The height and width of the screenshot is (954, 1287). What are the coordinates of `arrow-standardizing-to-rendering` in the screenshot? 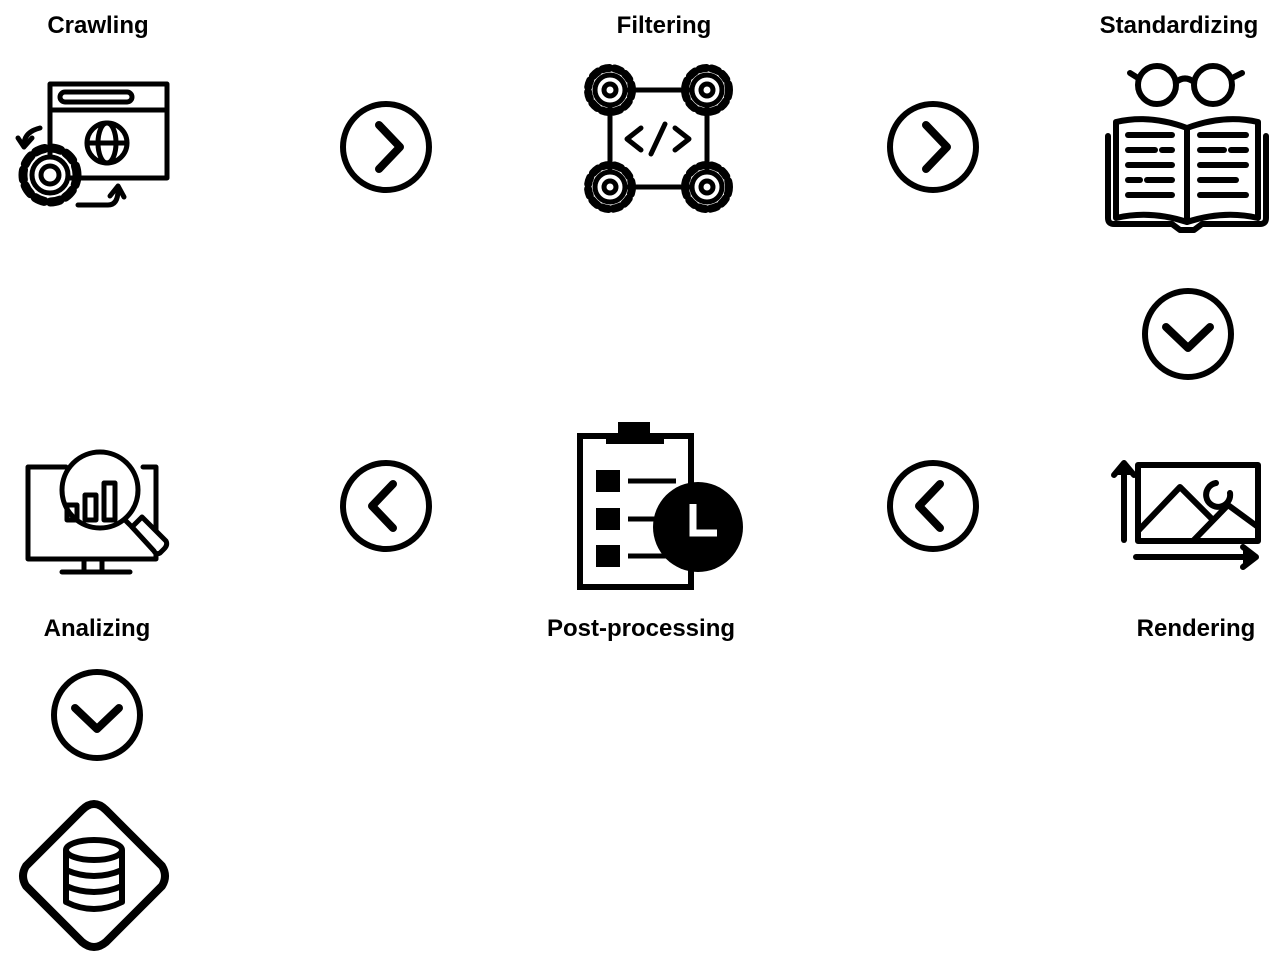 It's located at (1188, 334).